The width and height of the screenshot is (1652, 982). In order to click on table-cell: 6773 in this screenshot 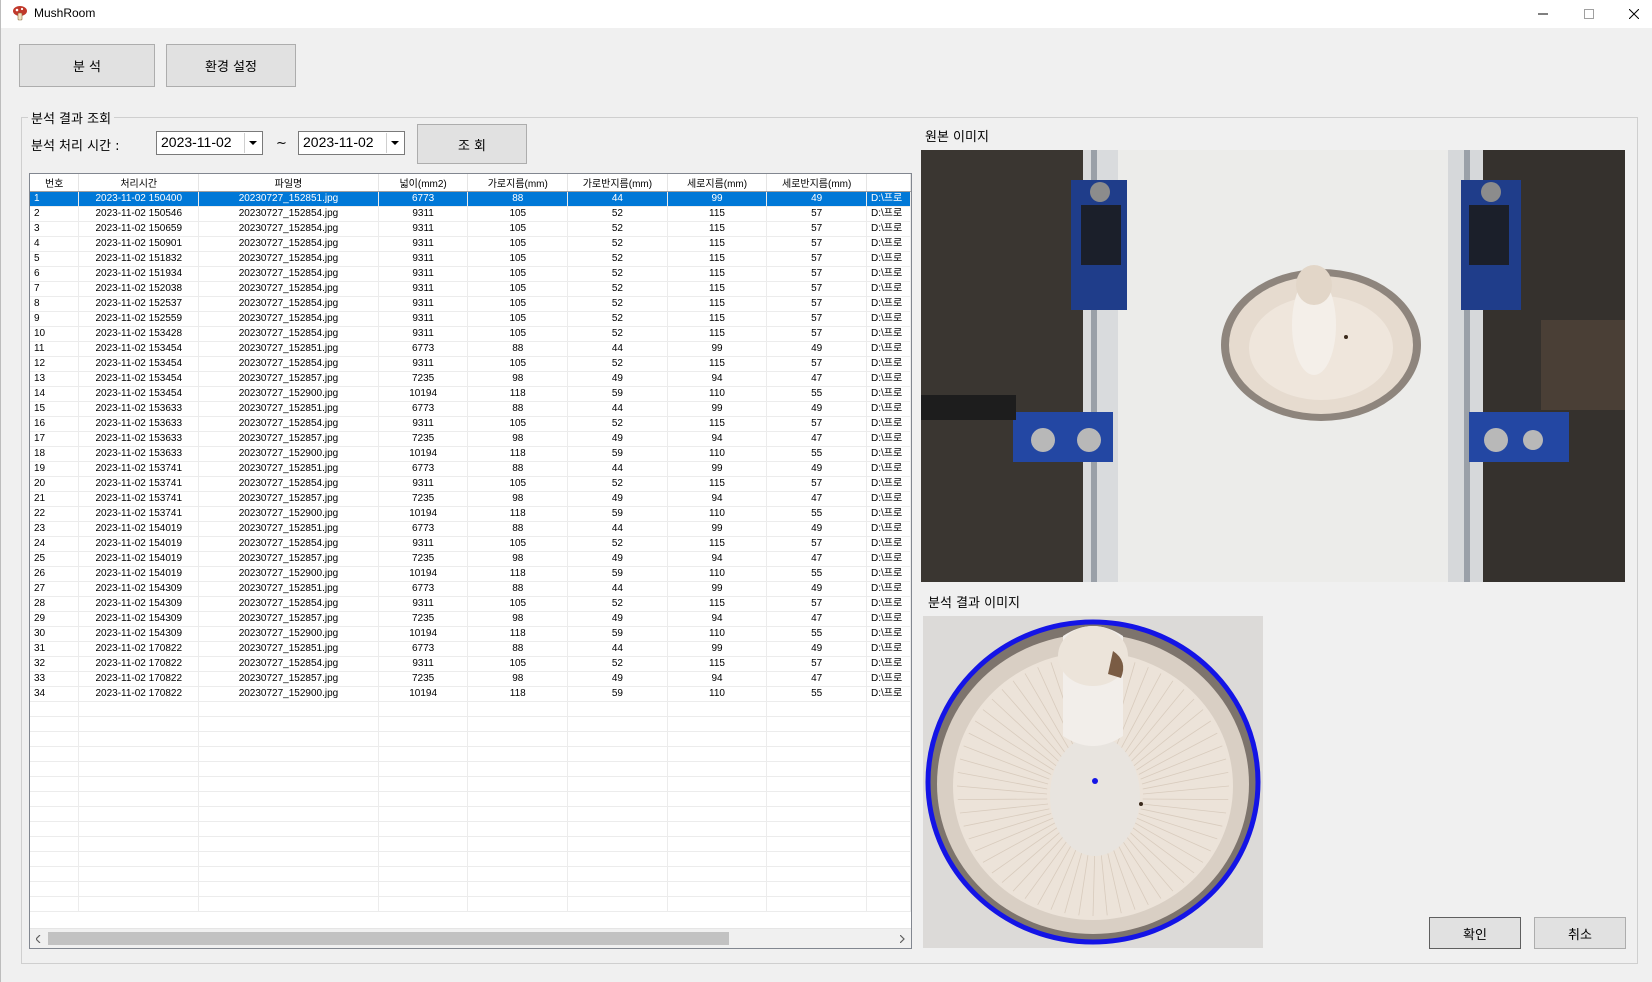, I will do `click(423, 529)`.